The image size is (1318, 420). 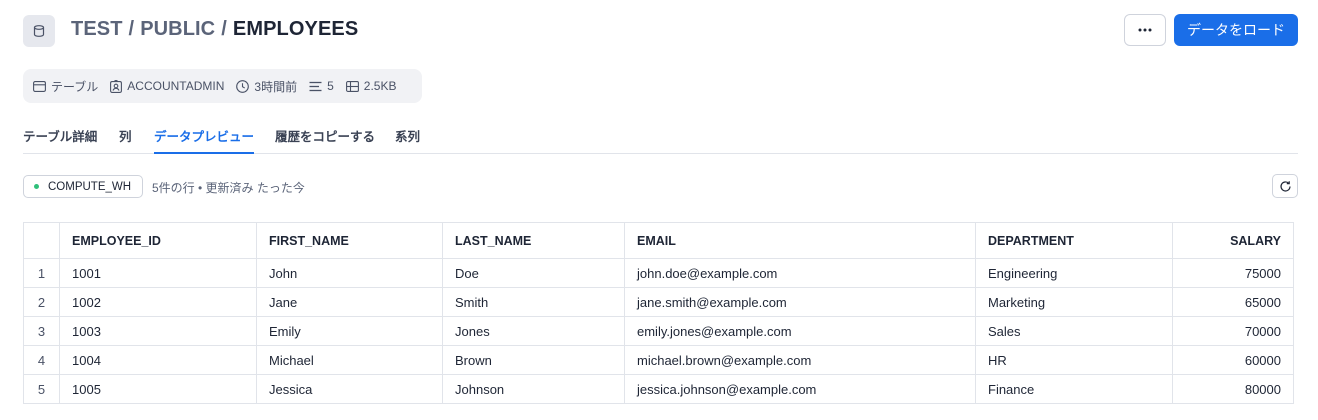 I want to click on column-header-employee-id: EMPLOYEE_ID, so click(x=158, y=240).